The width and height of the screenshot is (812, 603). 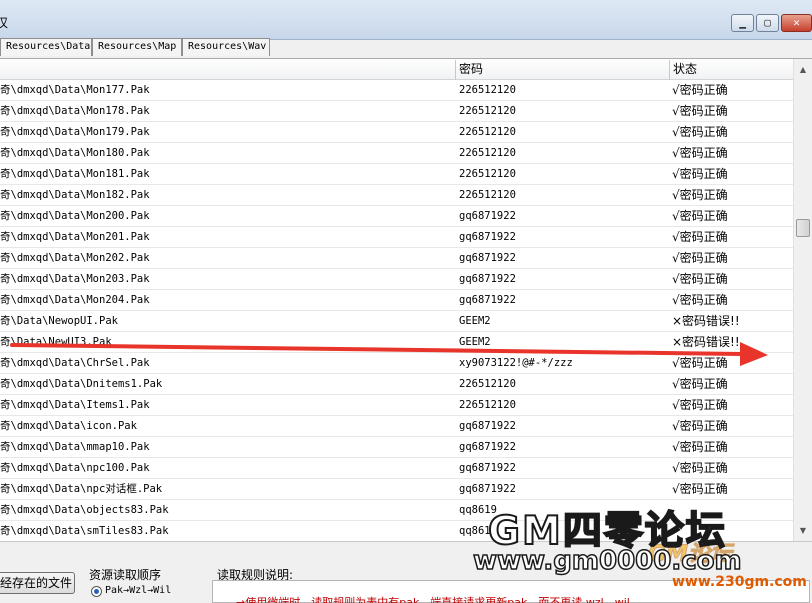 What do you see at coordinates (68, 426) in the screenshot?
I see `row-path-cell: 奇\dmxqd\Data\icon.Pak` at bounding box center [68, 426].